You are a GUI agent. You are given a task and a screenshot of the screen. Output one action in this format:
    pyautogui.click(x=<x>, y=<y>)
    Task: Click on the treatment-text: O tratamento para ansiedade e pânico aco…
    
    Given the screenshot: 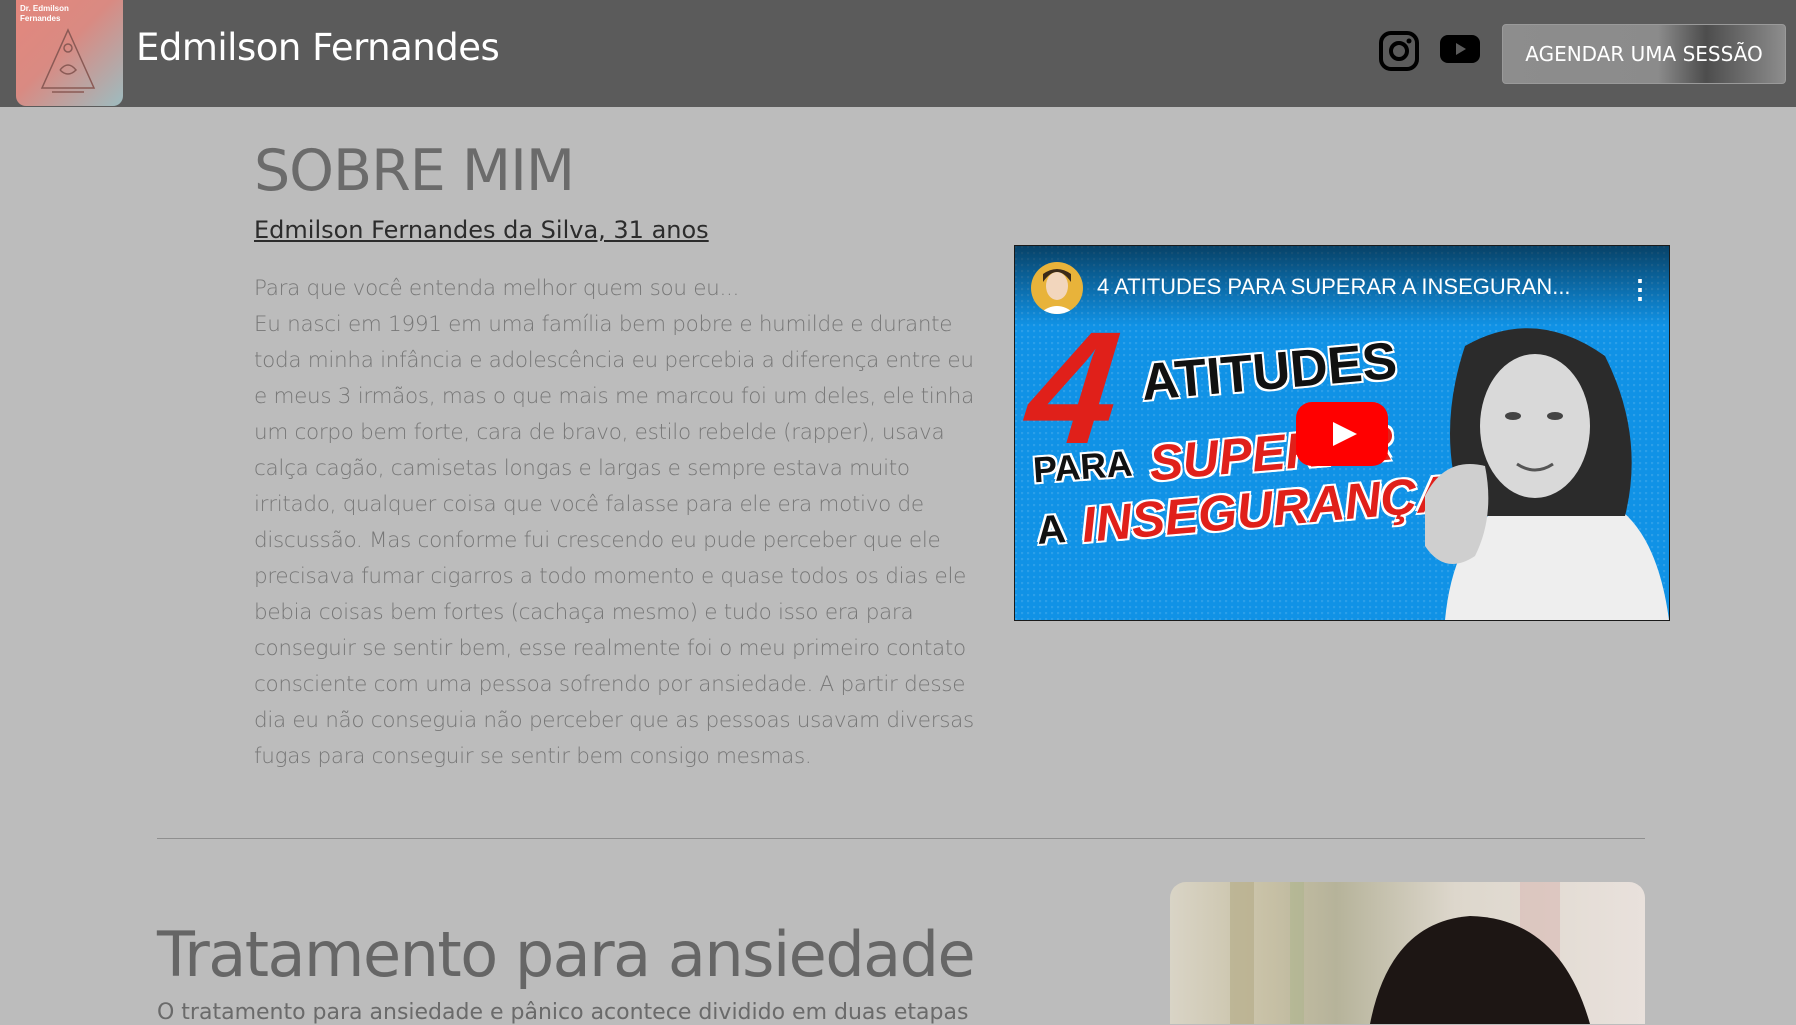 What is the action you would take?
    pyautogui.click(x=563, y=1012)
    